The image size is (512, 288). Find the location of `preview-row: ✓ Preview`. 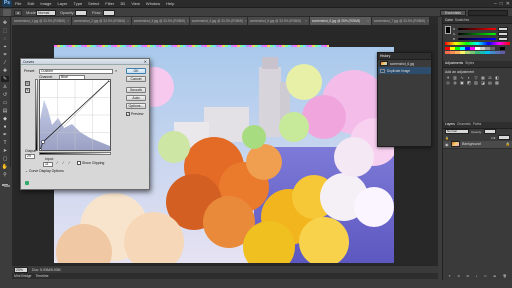

preview-row: ✓ Preview is located at coordinates (134, 114).